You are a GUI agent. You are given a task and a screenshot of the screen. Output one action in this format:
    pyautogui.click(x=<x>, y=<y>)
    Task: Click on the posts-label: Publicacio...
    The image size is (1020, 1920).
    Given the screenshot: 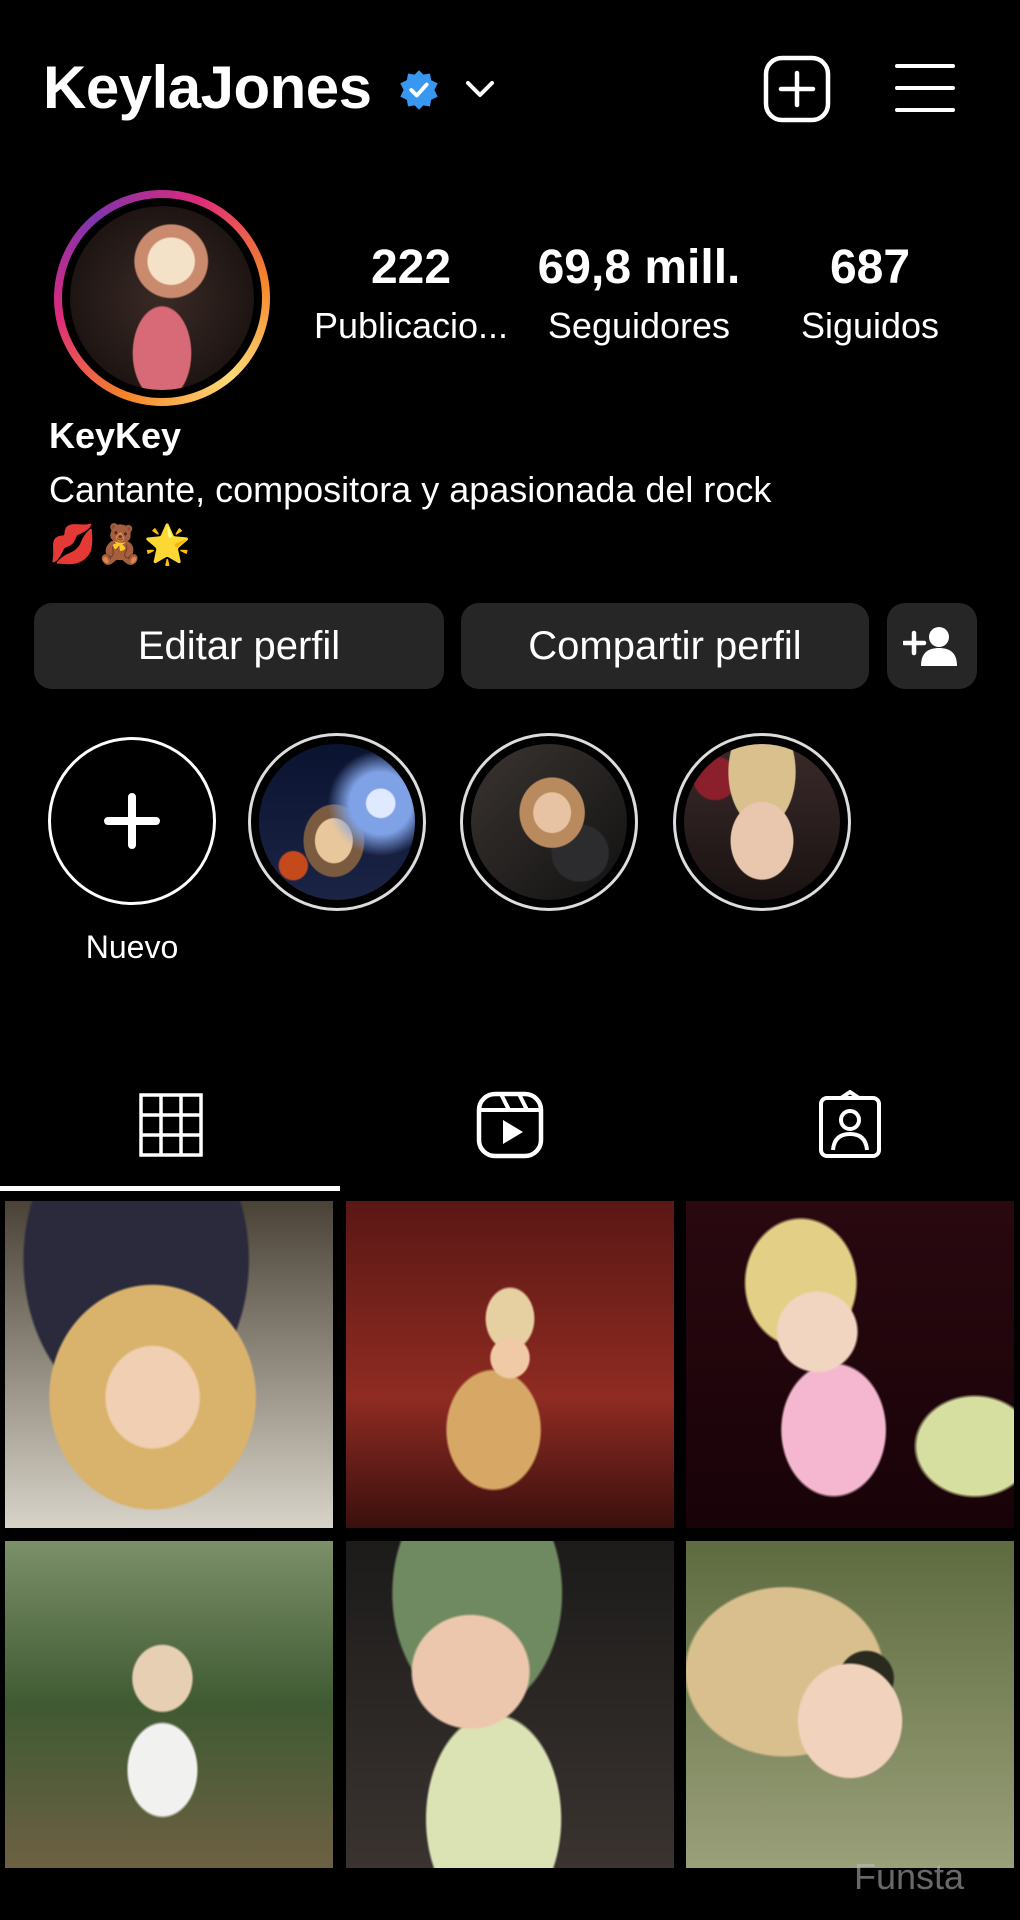 What is the action you would take?
    pyautogui.click(x=411, y=325)
    